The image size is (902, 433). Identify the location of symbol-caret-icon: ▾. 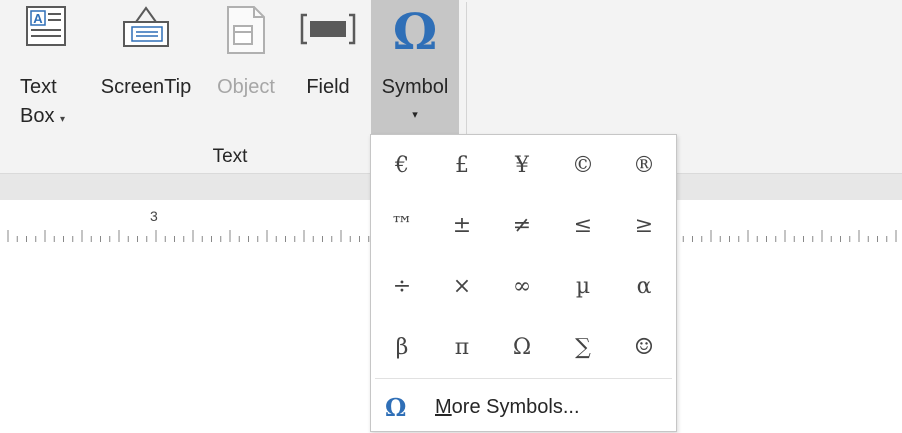
(415, 115).